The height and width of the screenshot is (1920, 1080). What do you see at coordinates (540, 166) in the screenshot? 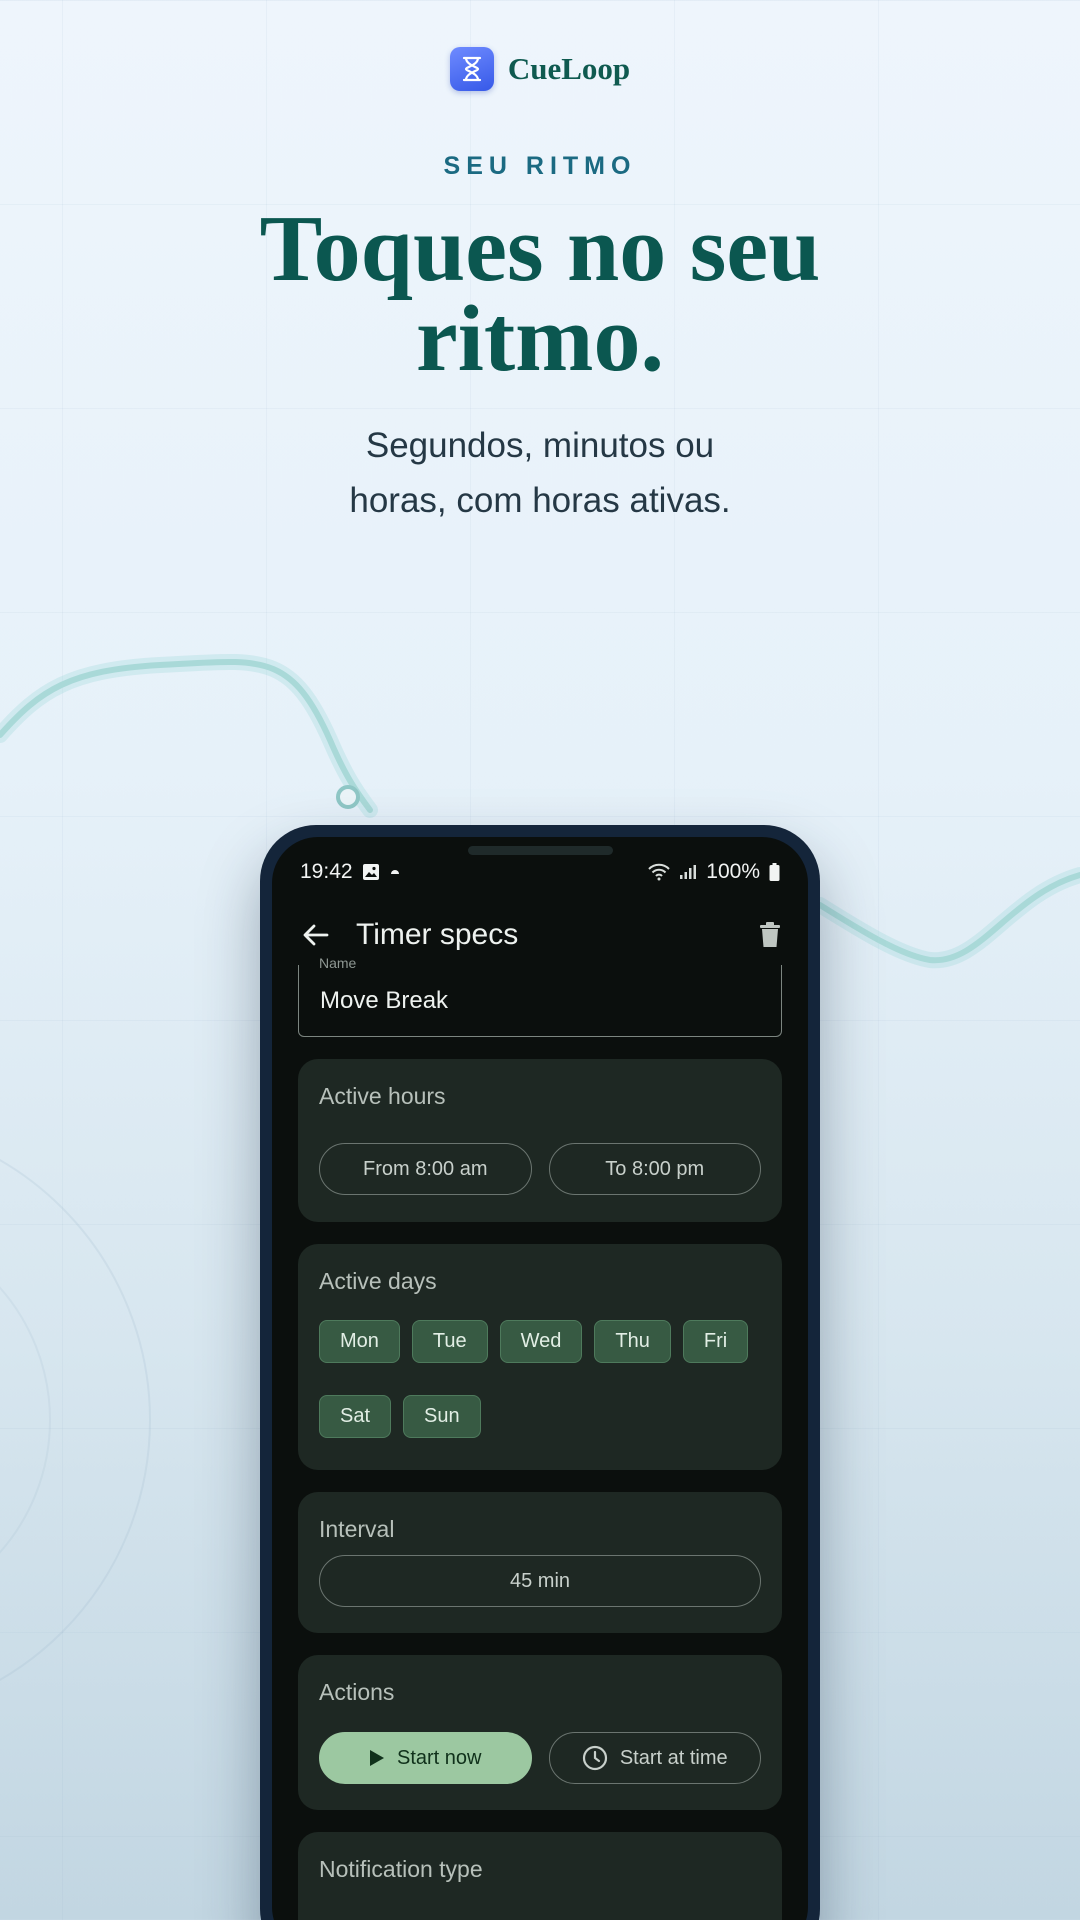
I see `eyebrow-text: SEU RITMO` at bounding box center [540, 166].